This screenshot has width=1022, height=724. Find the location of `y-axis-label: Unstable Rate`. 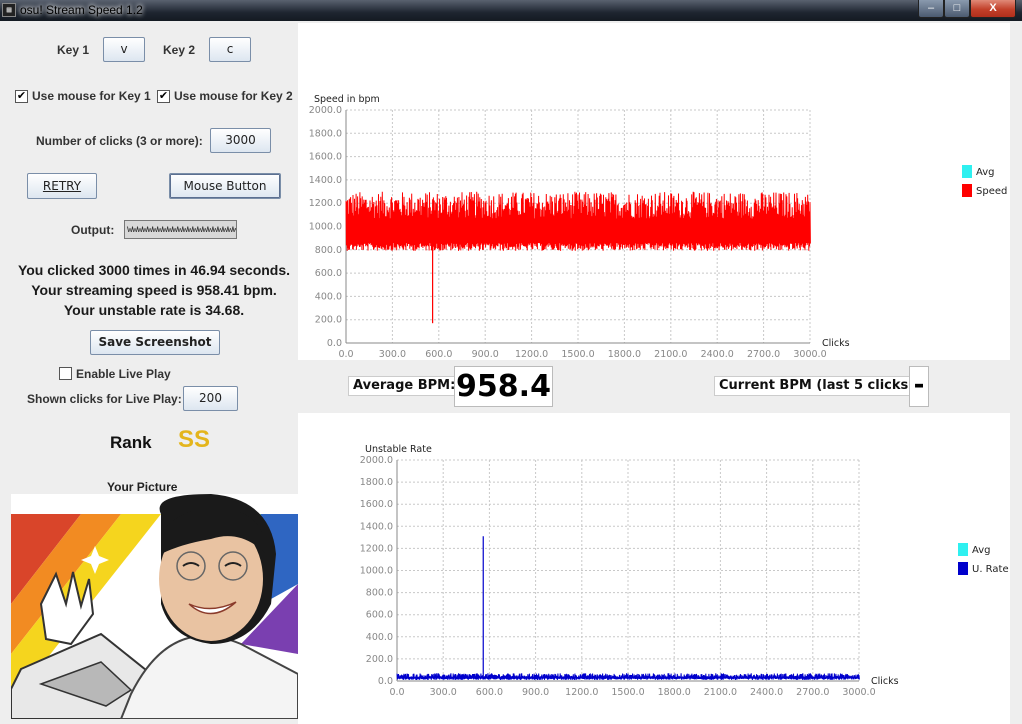

y-axis-label: Unstable Rate is located at coordinates (398, 449).